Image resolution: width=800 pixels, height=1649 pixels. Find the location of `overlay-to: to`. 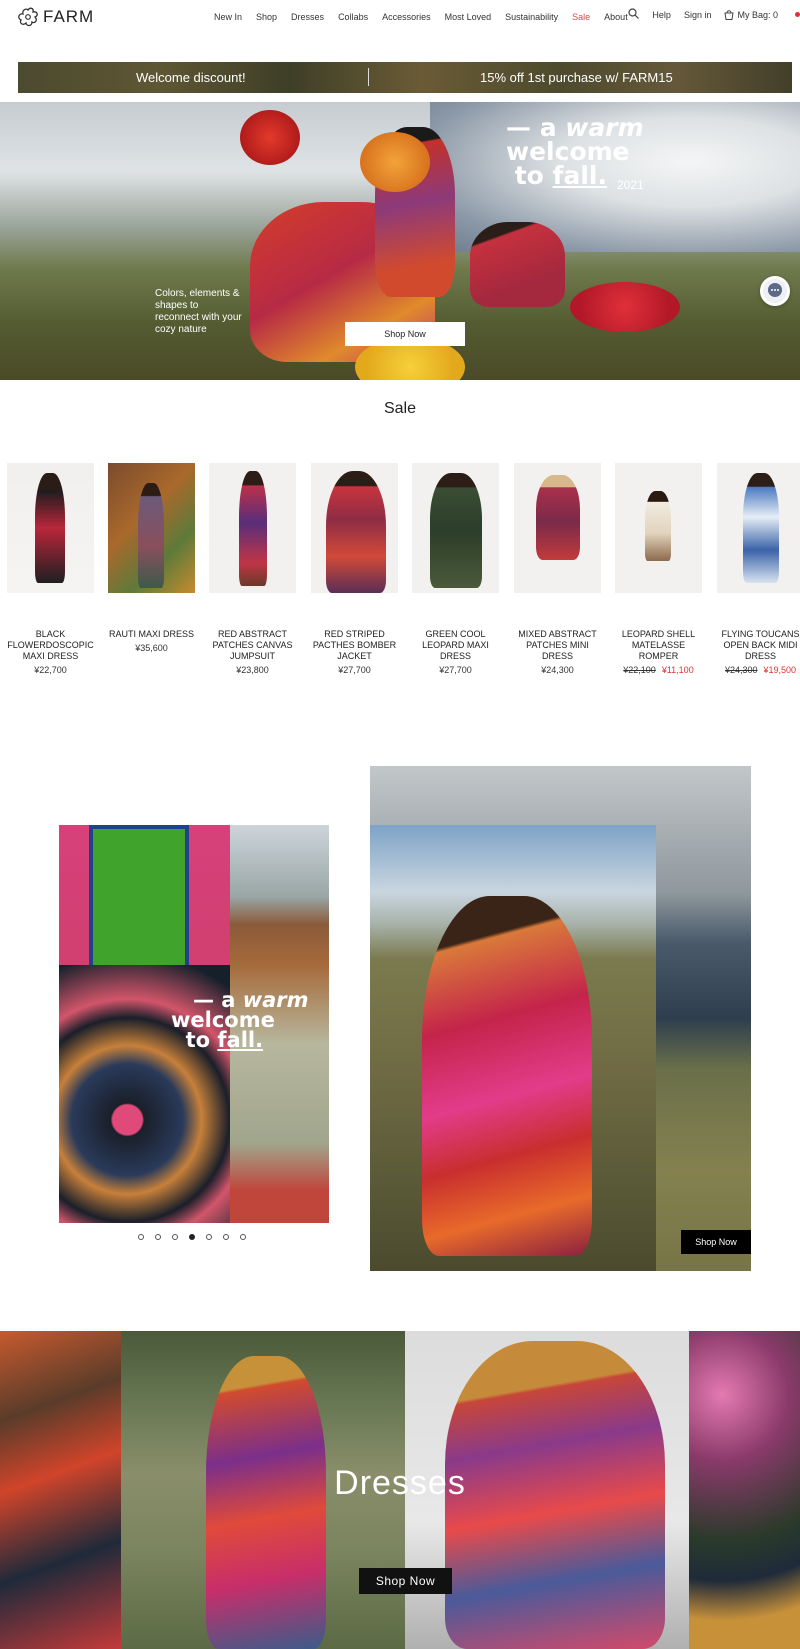

overlay-to: to is located at coordinates (198, 1040).